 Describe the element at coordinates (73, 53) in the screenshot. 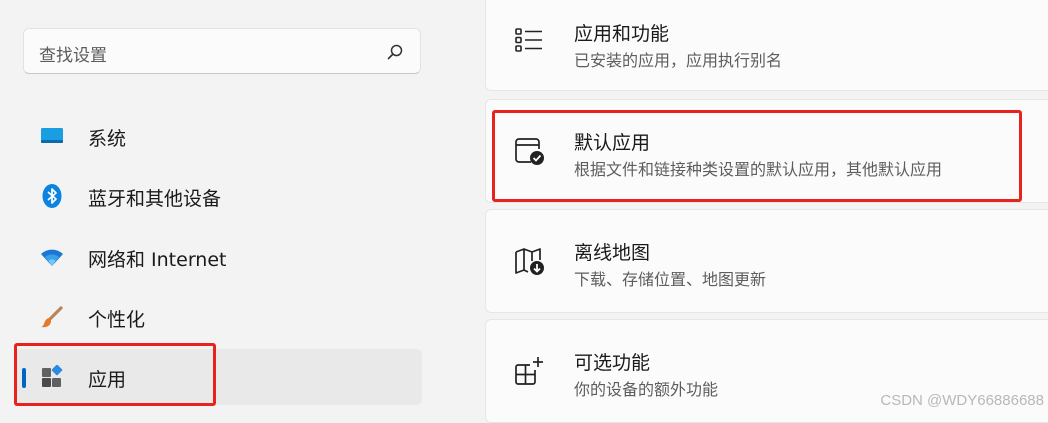

I see `search-input: 查找设置` at that location.